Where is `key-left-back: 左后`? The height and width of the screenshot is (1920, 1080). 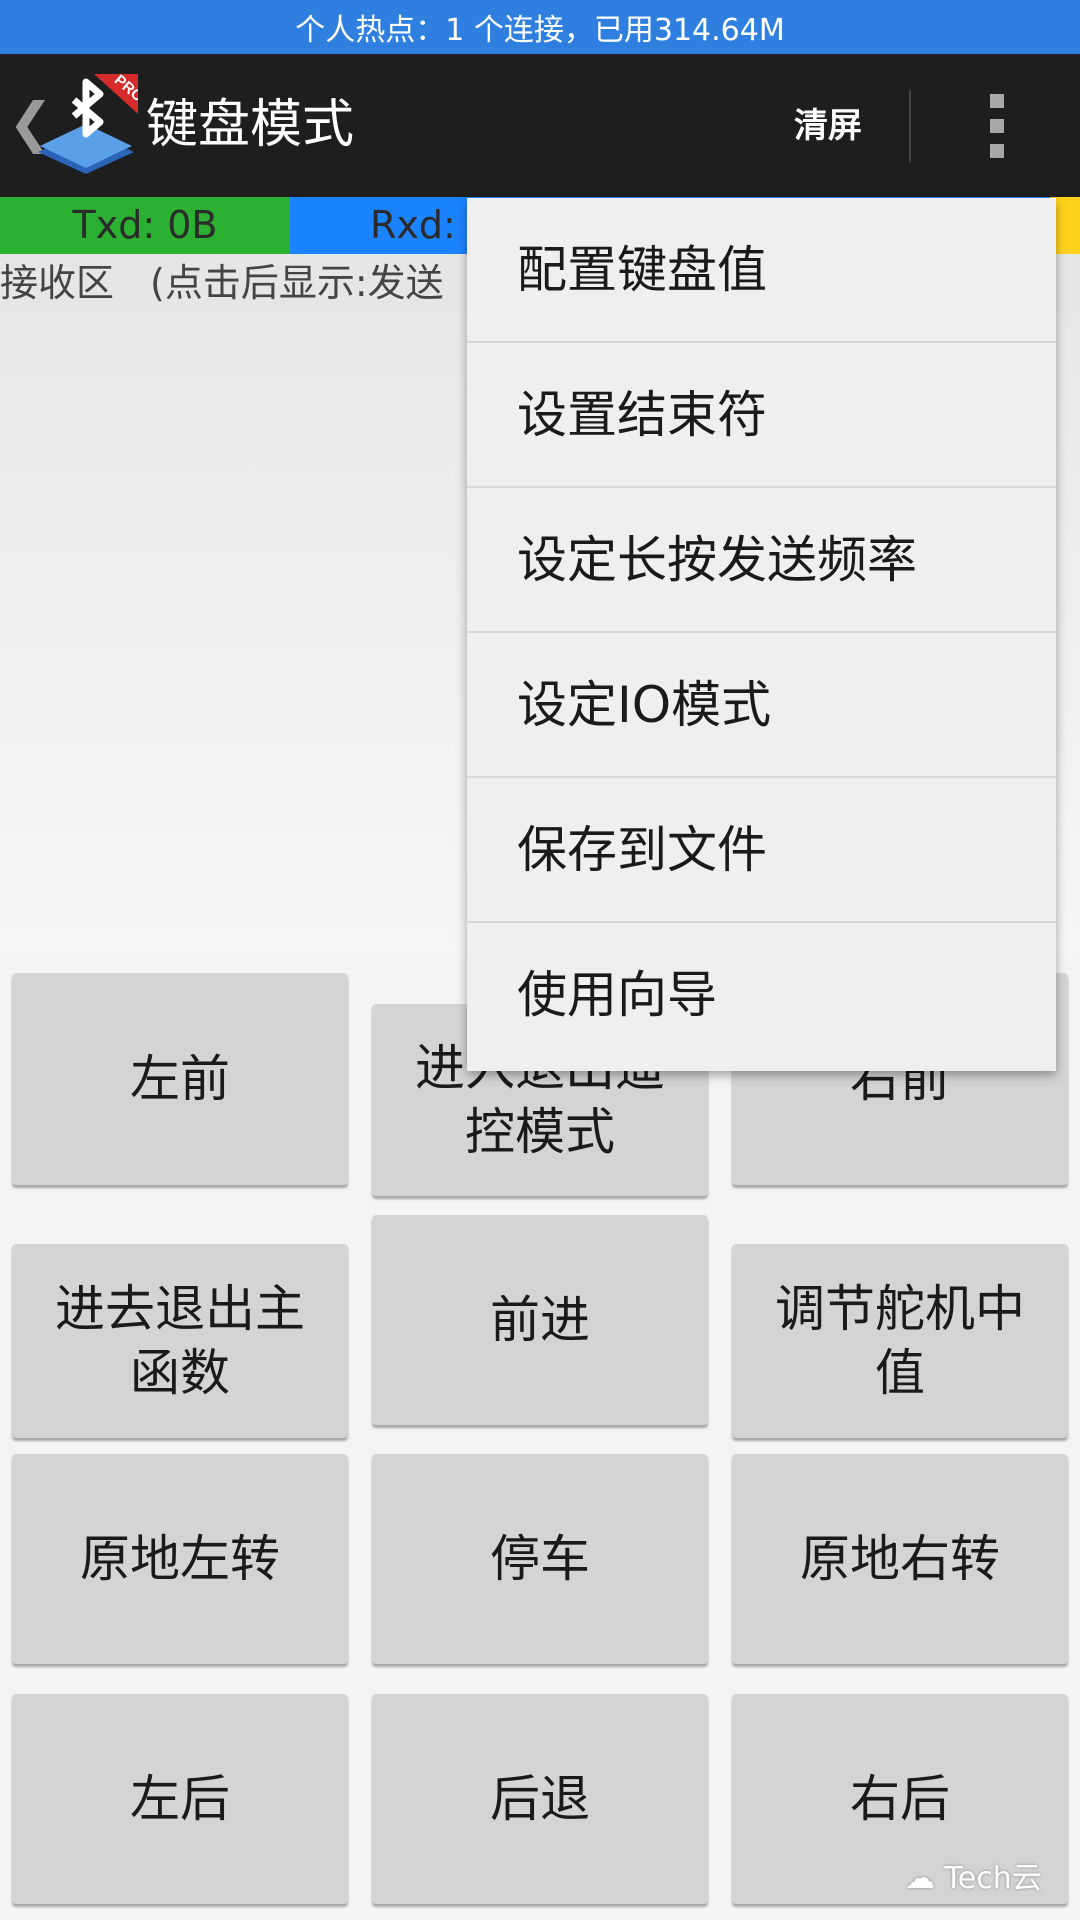 key-left-back: 左后 is located at coordinates (180, 1799).